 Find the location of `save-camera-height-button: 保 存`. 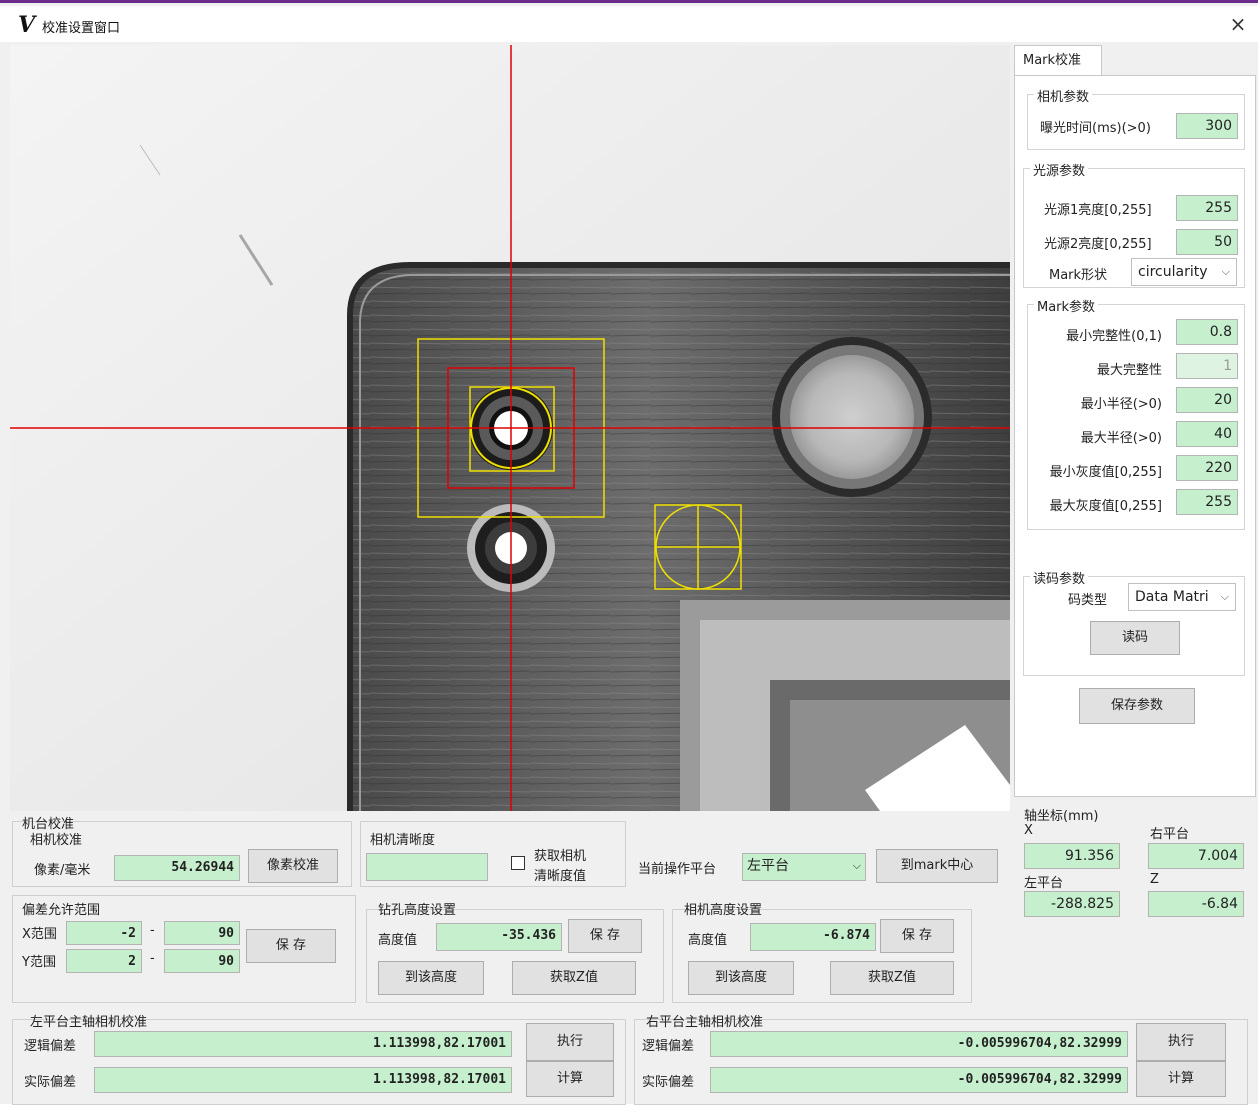

save-camera-height-button: 保 存 is located at coordinates (917, 936).